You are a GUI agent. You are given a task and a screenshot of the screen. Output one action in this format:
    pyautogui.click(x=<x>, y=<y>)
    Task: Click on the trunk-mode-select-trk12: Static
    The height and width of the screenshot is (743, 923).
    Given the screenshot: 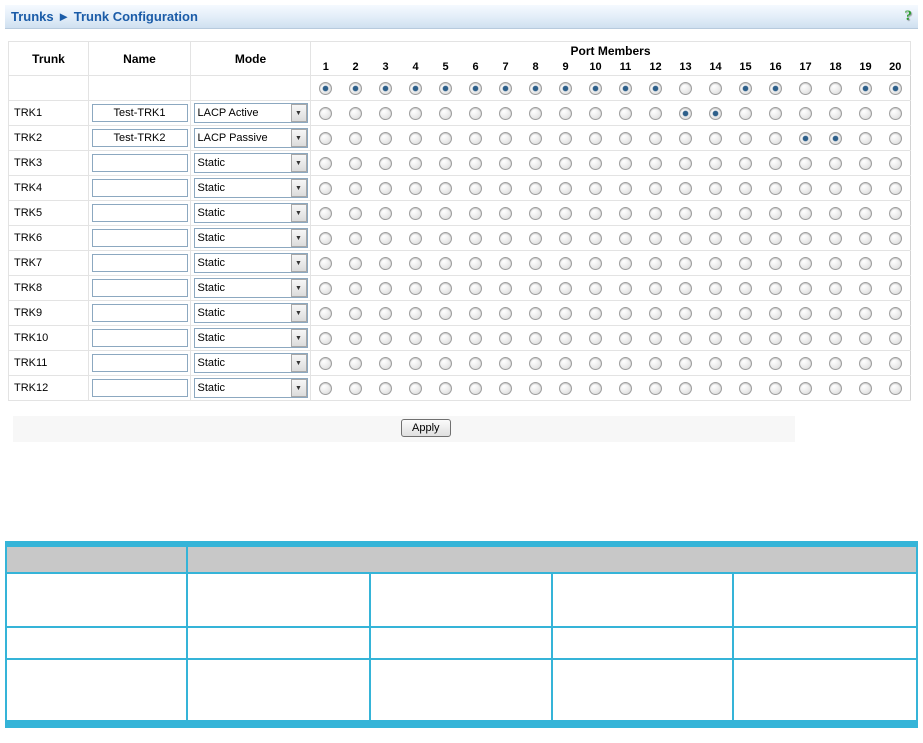 What is the action you would take?
    pyautogui.click(x=250, y=388)
    